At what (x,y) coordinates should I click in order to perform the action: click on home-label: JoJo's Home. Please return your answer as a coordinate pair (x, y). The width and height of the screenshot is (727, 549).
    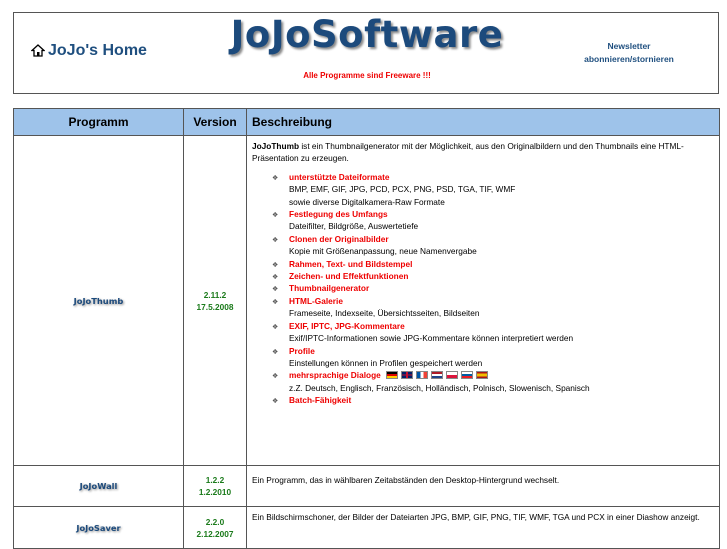
    Looking at the image, I should click on (97, 50).